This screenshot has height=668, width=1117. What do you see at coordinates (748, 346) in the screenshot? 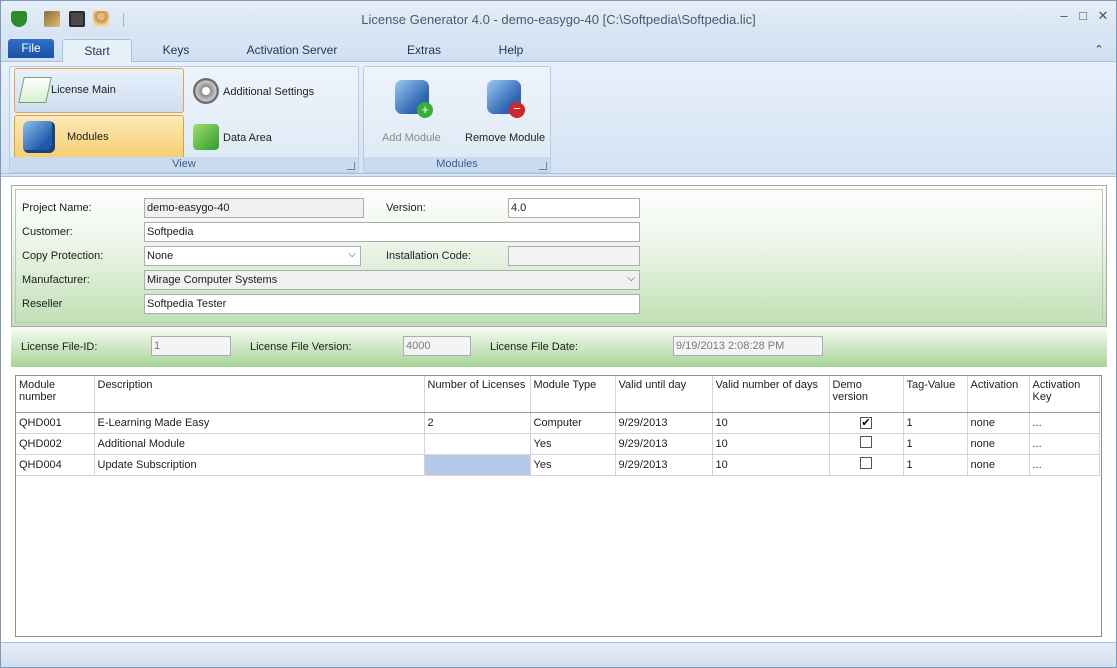
I see `license-file-date-field: 9/19/2013 2:08:28 PM` at bounding box center [748, 346].